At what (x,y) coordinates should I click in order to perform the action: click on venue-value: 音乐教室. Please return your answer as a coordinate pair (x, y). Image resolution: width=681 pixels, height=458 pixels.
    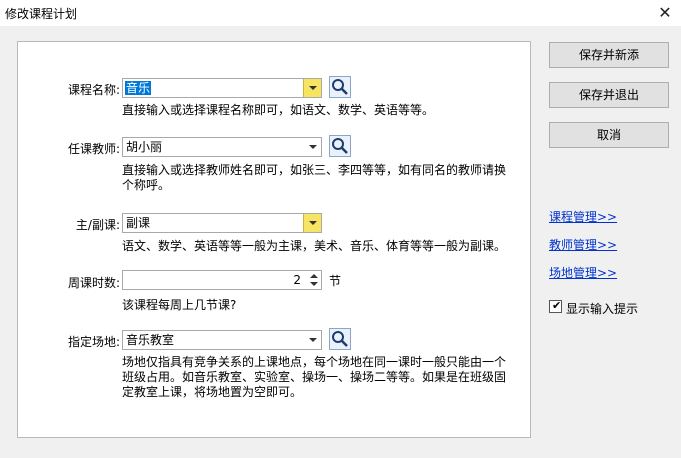
    Looking at the image, I should click on (150, 340).